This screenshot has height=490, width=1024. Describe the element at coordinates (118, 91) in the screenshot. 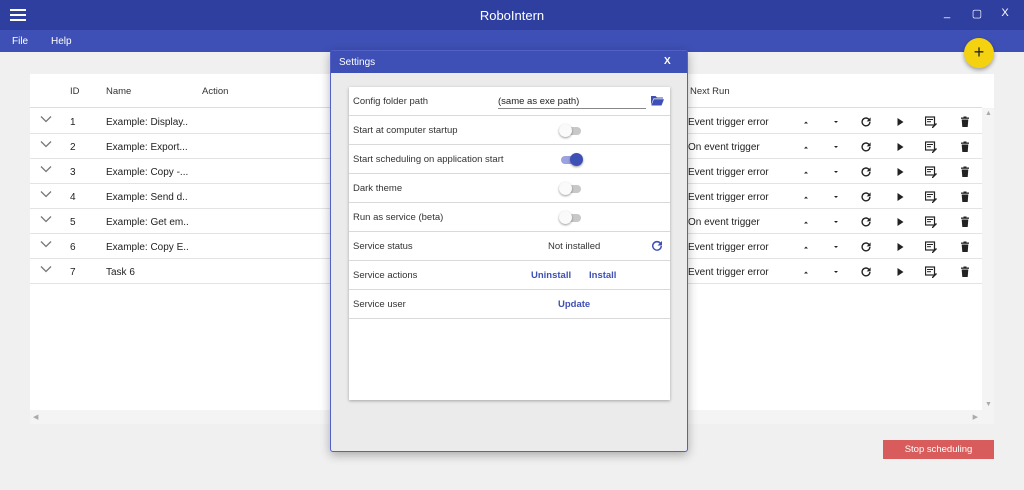

I see `header-name: Name` at that location.